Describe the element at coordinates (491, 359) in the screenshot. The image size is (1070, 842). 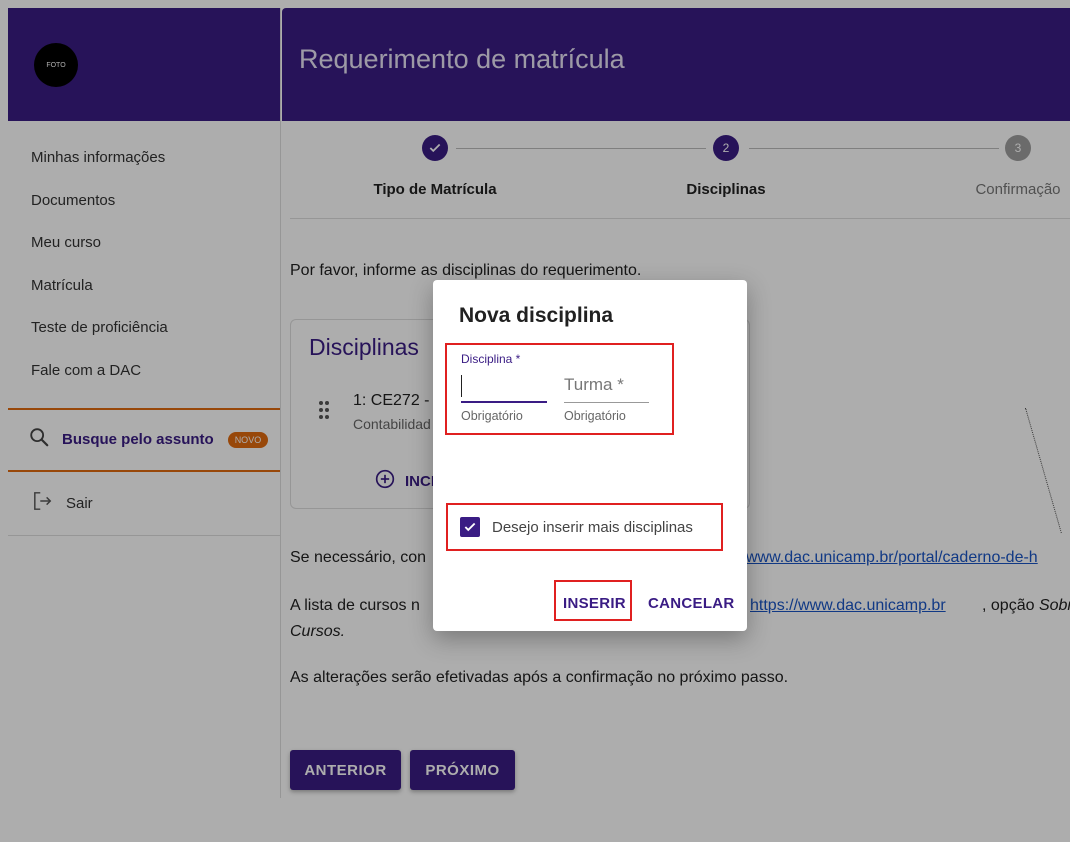
I see `discipline-field-label: Disciplina *` at that location.